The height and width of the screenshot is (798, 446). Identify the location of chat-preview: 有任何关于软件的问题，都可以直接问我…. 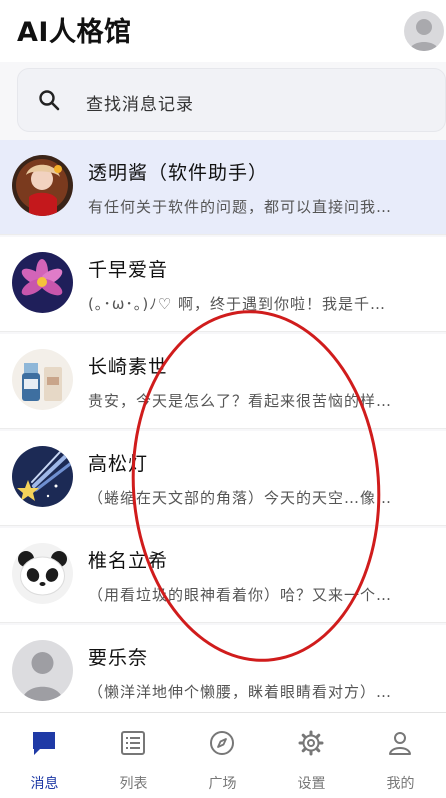
(240, 207).